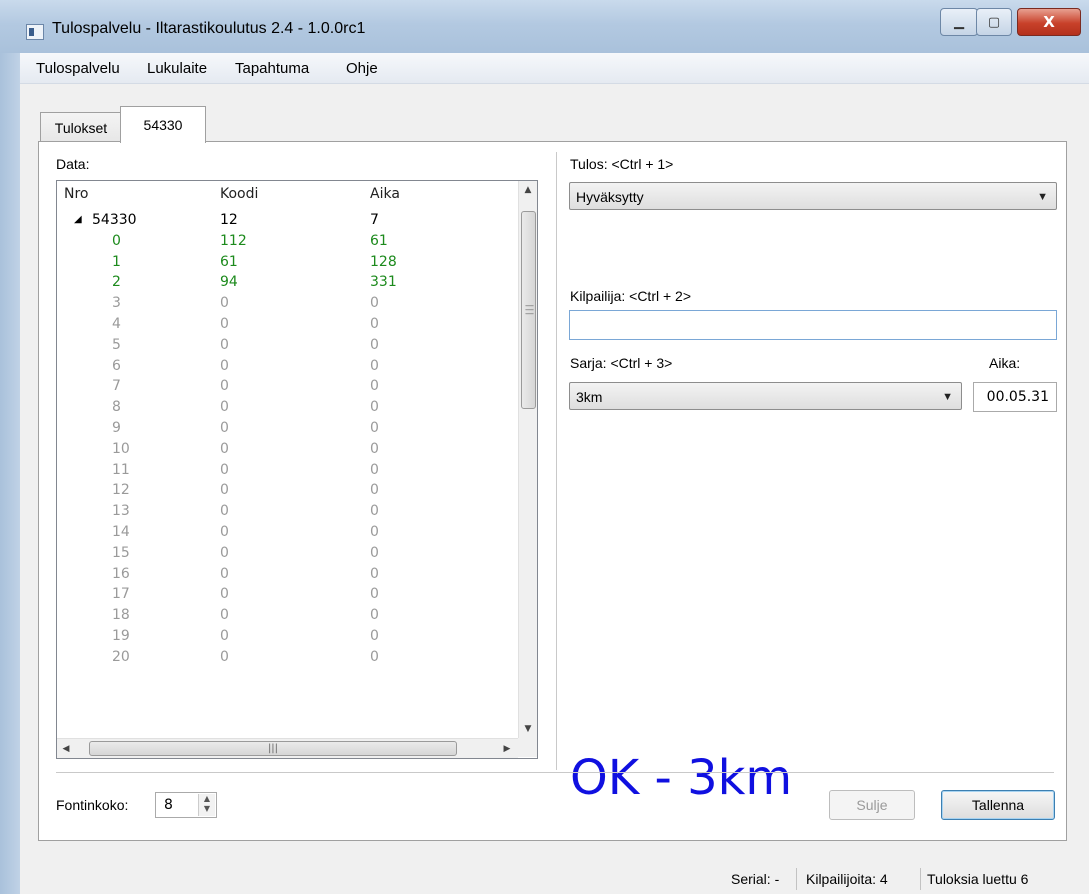 The image size is (1089, 894). Describe the element at coordinates (287, 594) in the screenshot. I see `tree-row: 17 0 0` at that location.